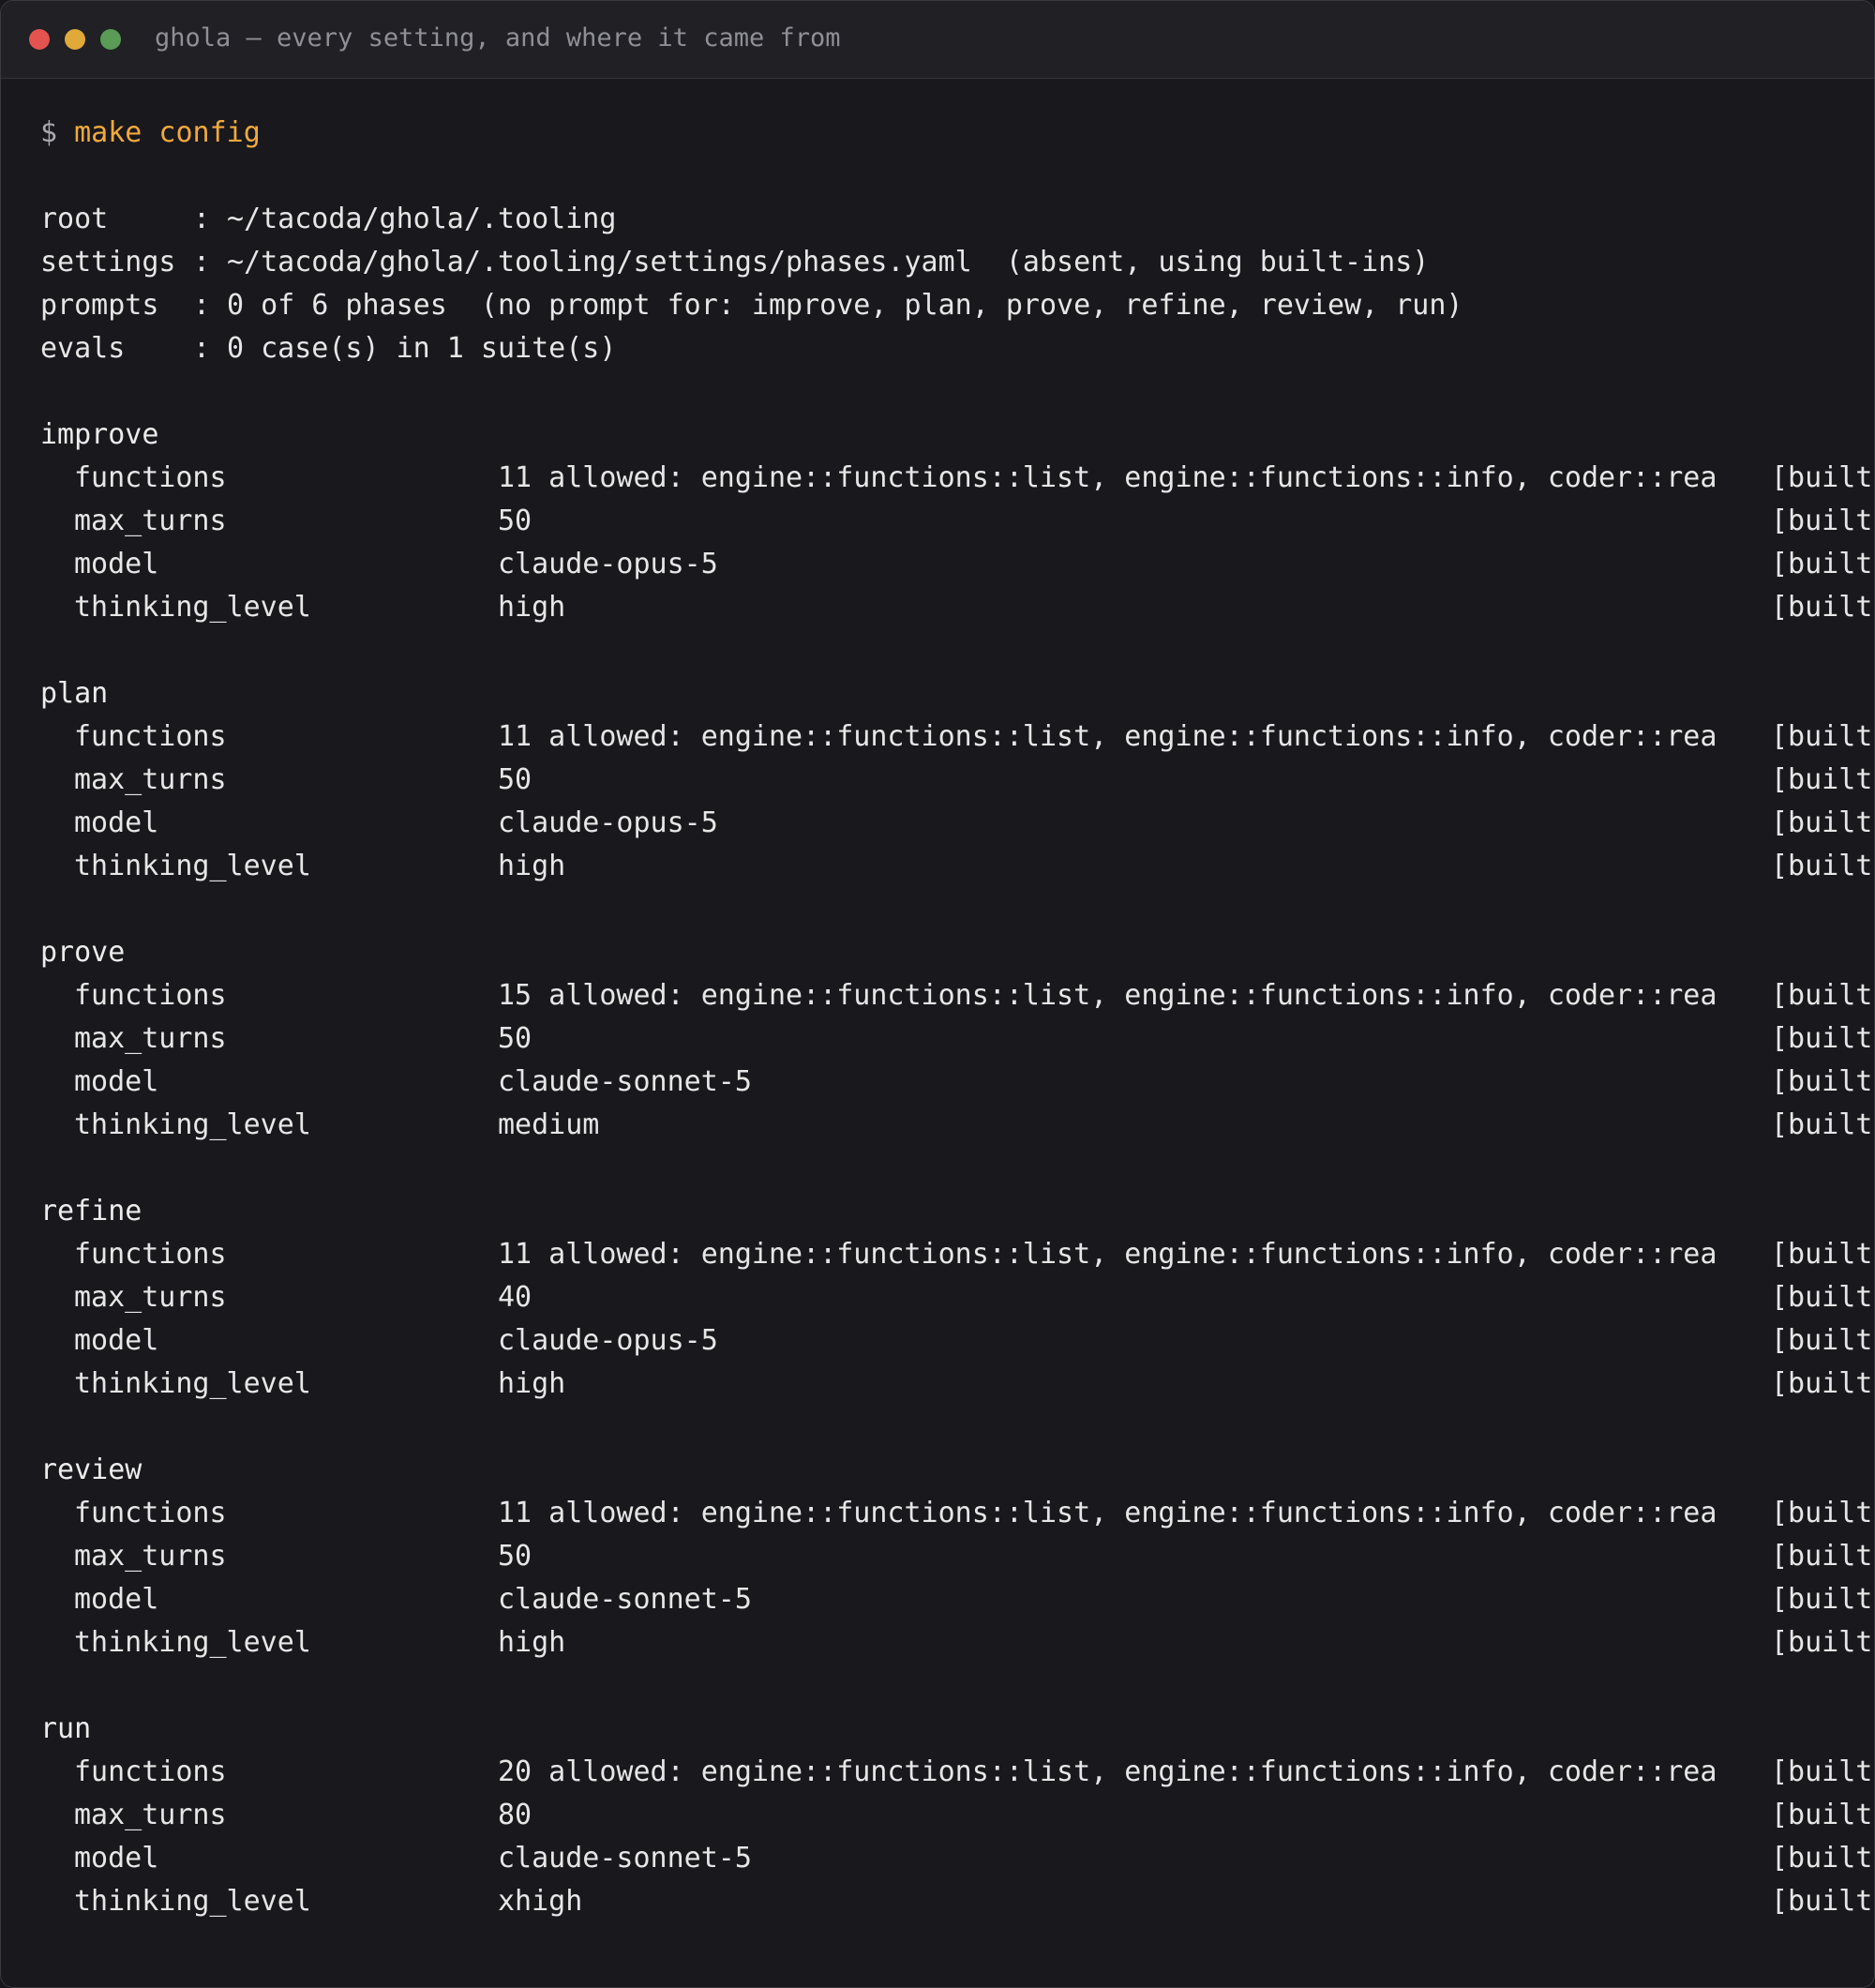 The image size is (1875, 1988). Describe the element at coordinates (74, 694) in the screenshot. I see `phase-heading: plan` at that location.